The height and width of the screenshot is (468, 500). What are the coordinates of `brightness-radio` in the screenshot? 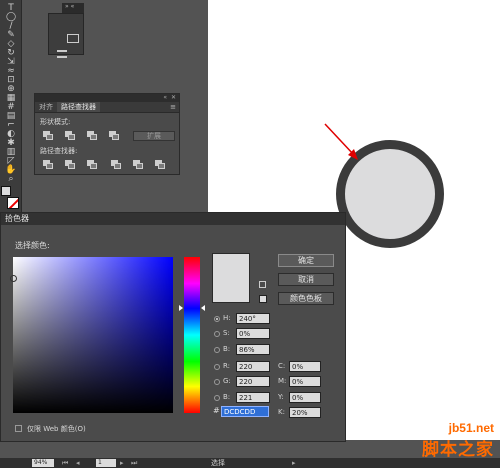 It's located at (217, 350).